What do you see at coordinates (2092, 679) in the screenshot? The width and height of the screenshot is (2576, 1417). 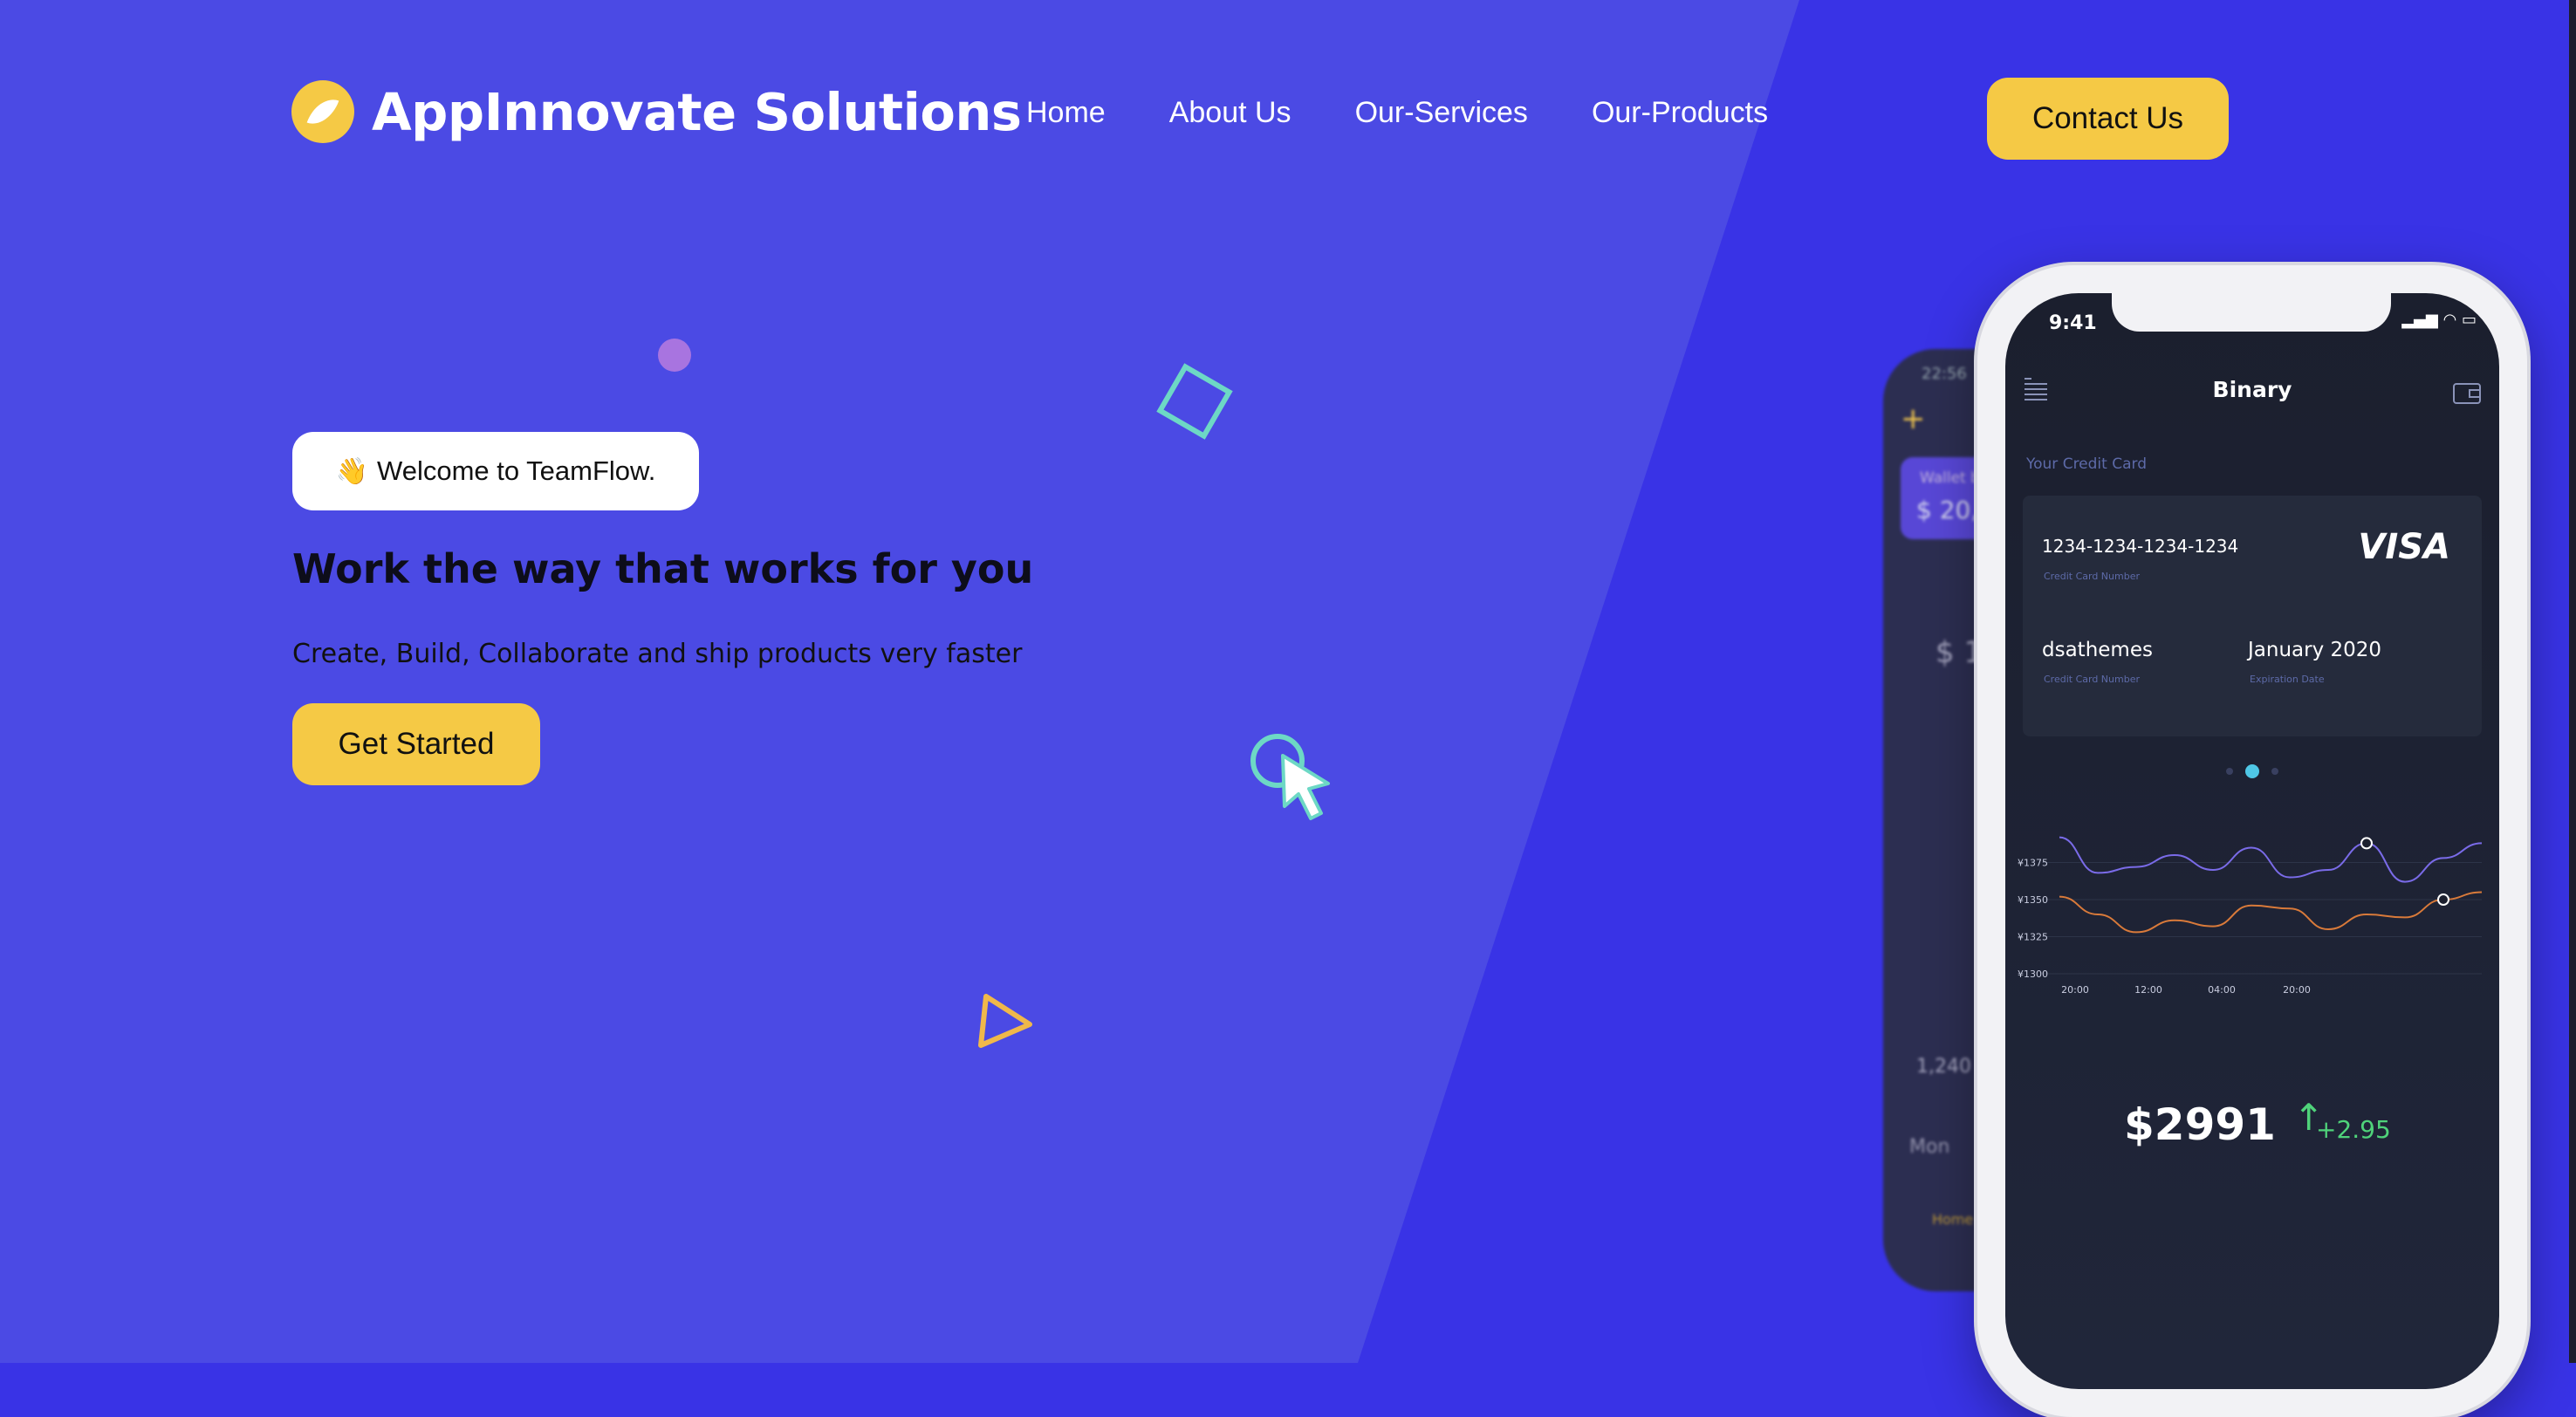 I see `card-holder-caption: Credit Card Number` at bounding box center [2092, 679].